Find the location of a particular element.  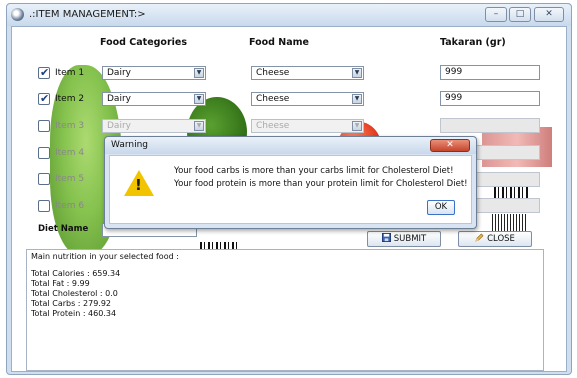

food-categories-header: Food Categories is located at coordinates (143, 42).